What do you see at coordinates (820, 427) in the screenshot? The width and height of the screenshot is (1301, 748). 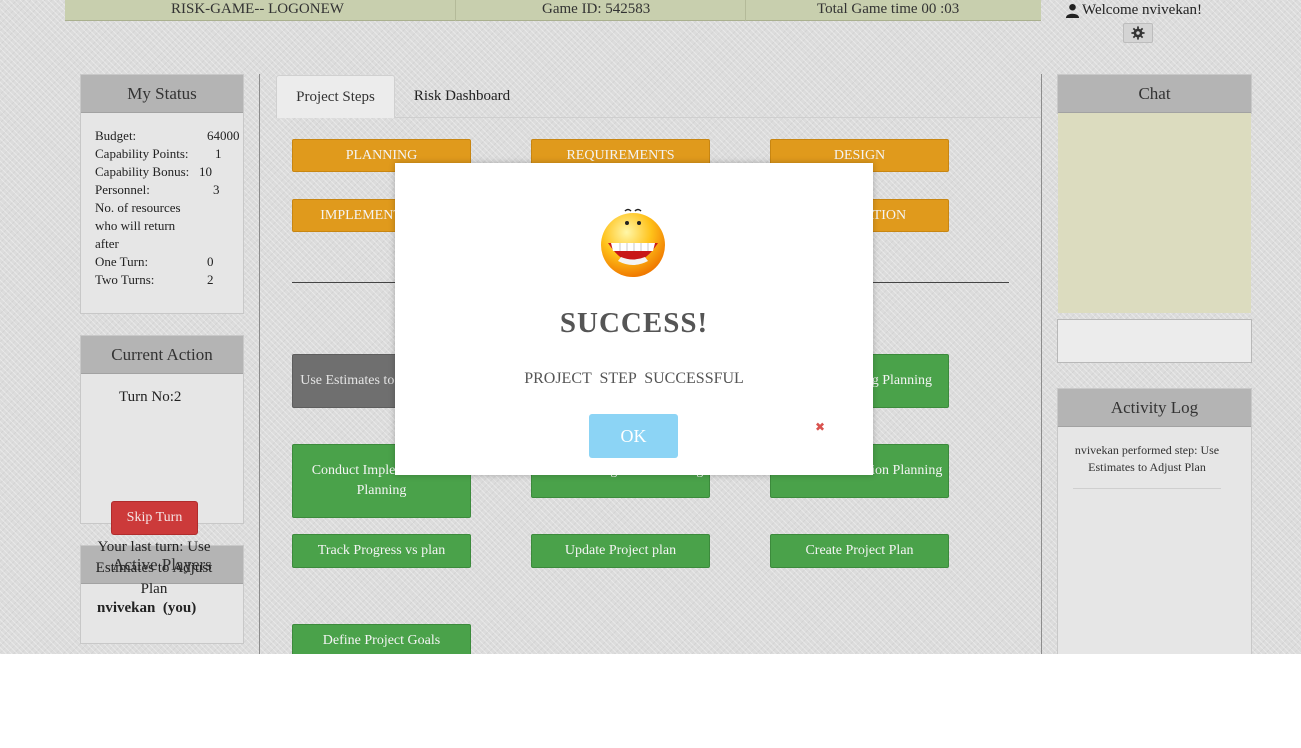 I see `close-icon: ✖` at bounding box center [820, 427].